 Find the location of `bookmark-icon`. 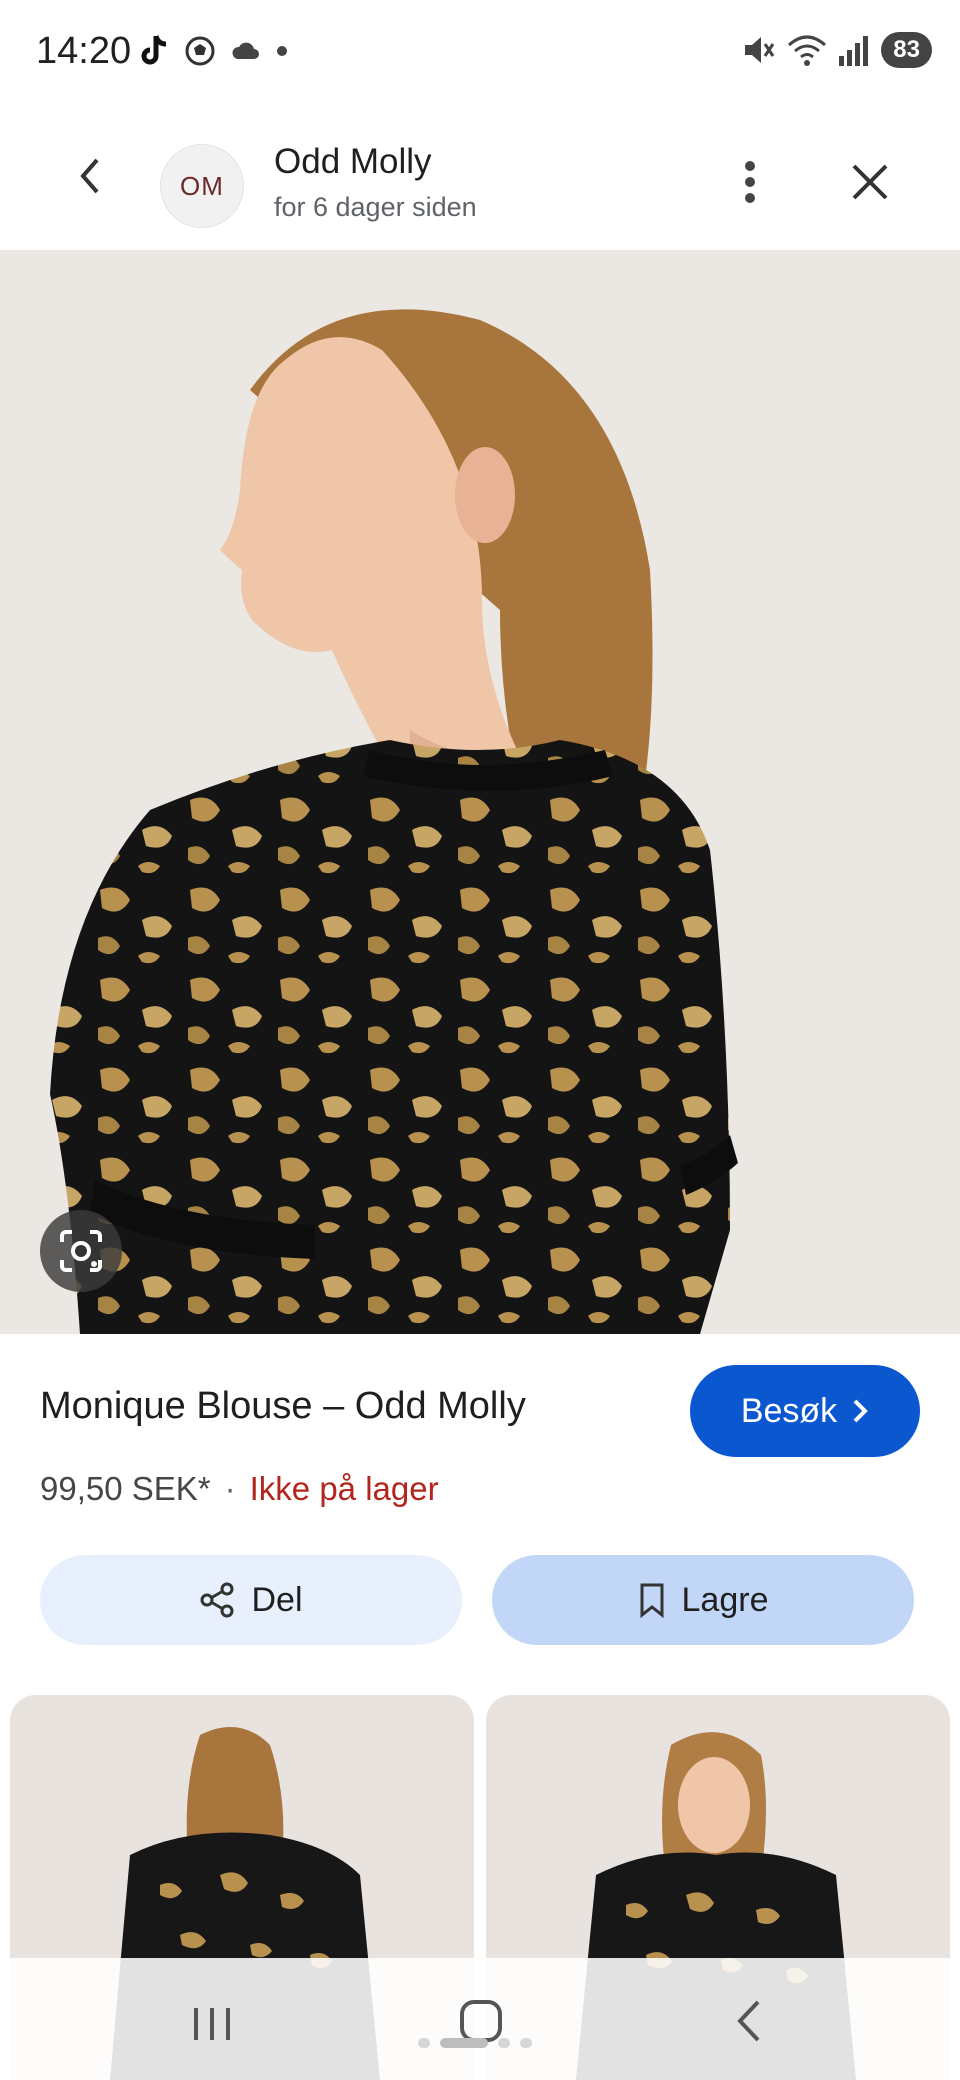

bookmark-icon is located at coordinates (652, 1600).